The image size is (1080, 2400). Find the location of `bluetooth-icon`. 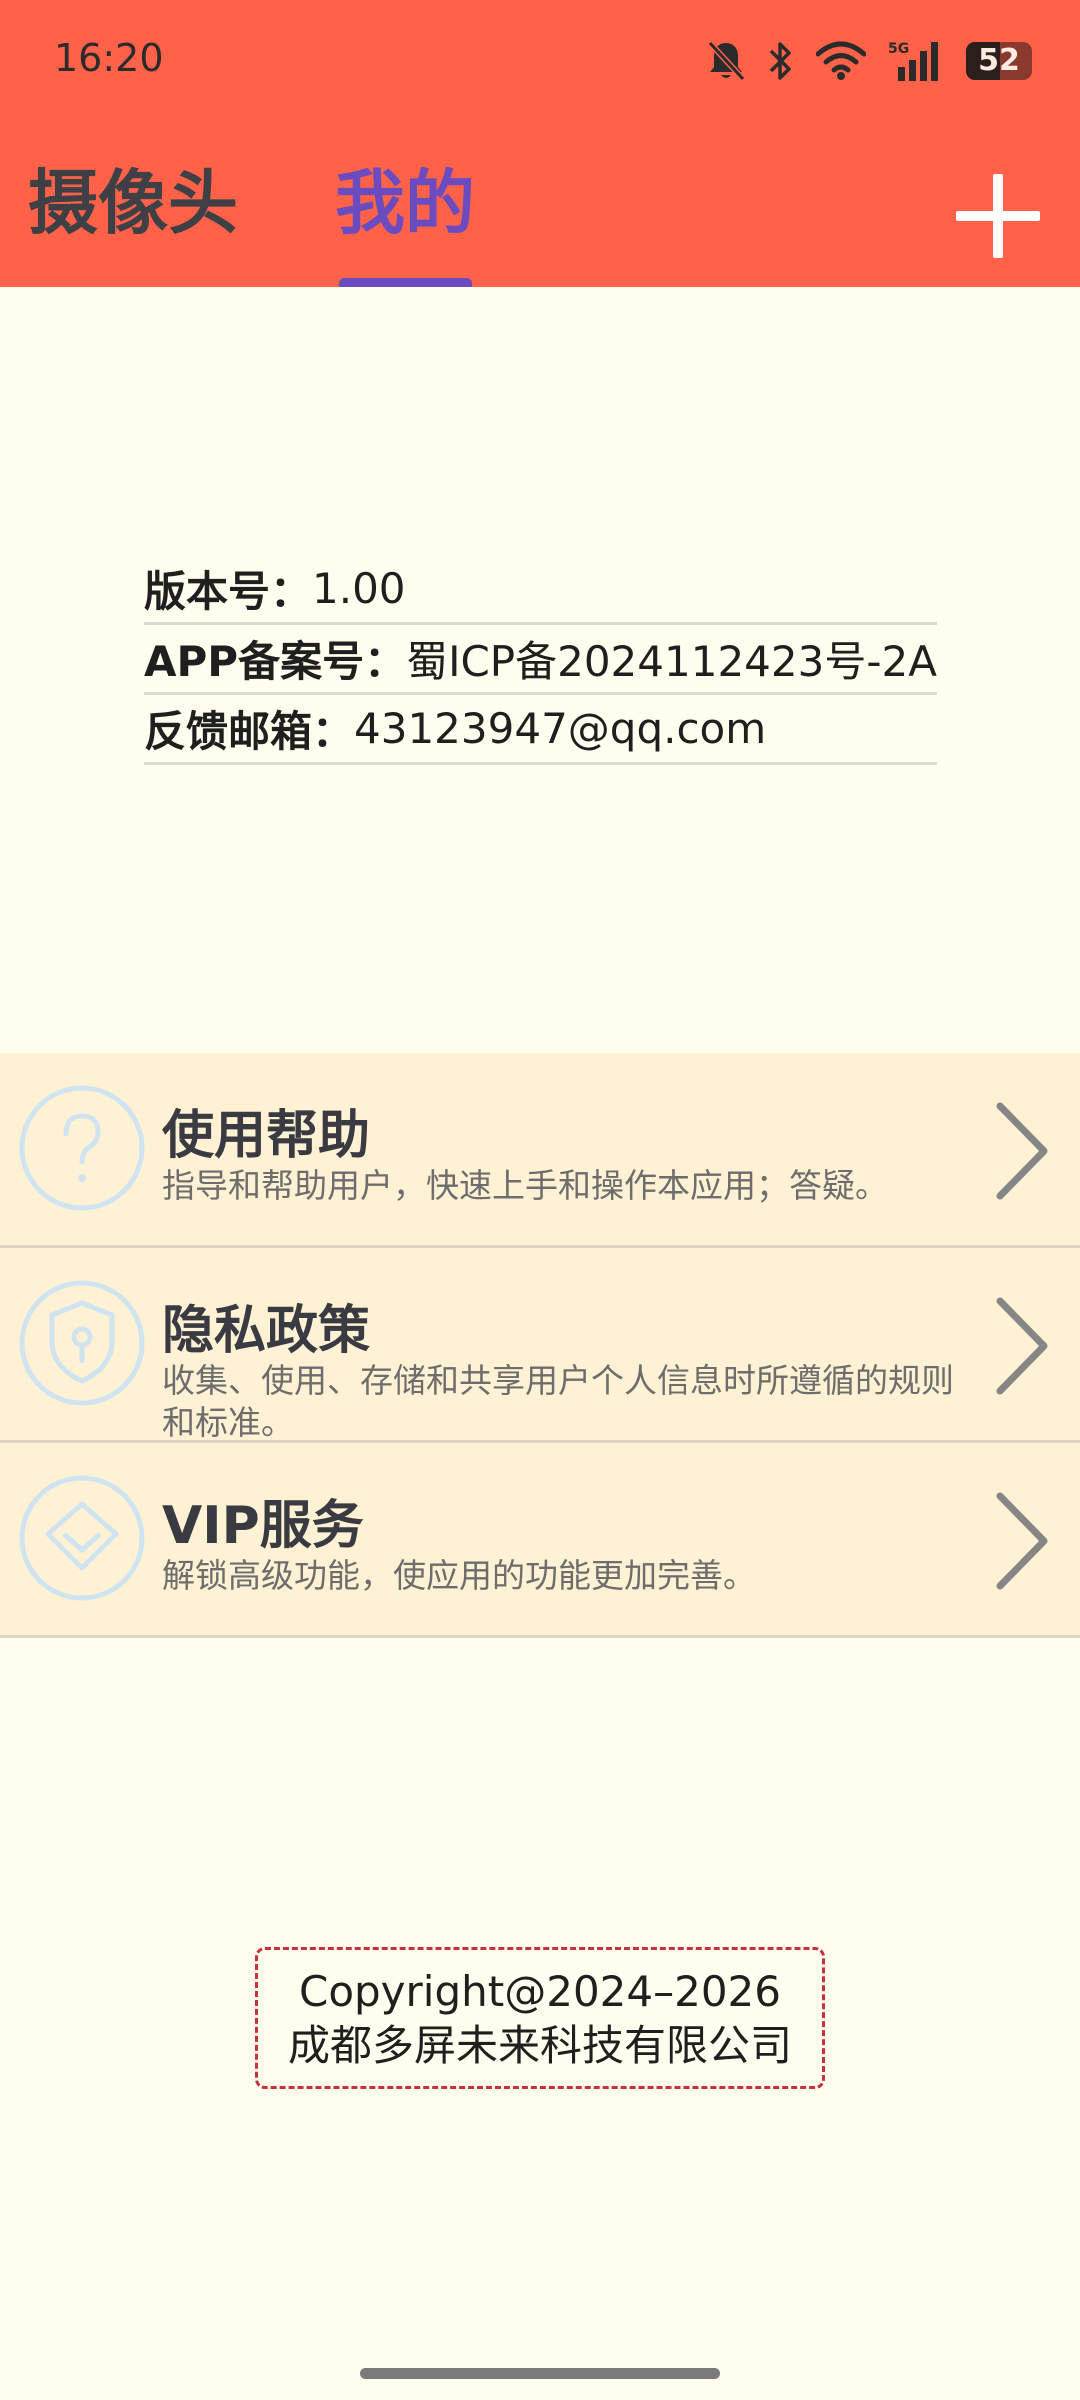

bluetooth-icon is located at coordinates (780, 61).